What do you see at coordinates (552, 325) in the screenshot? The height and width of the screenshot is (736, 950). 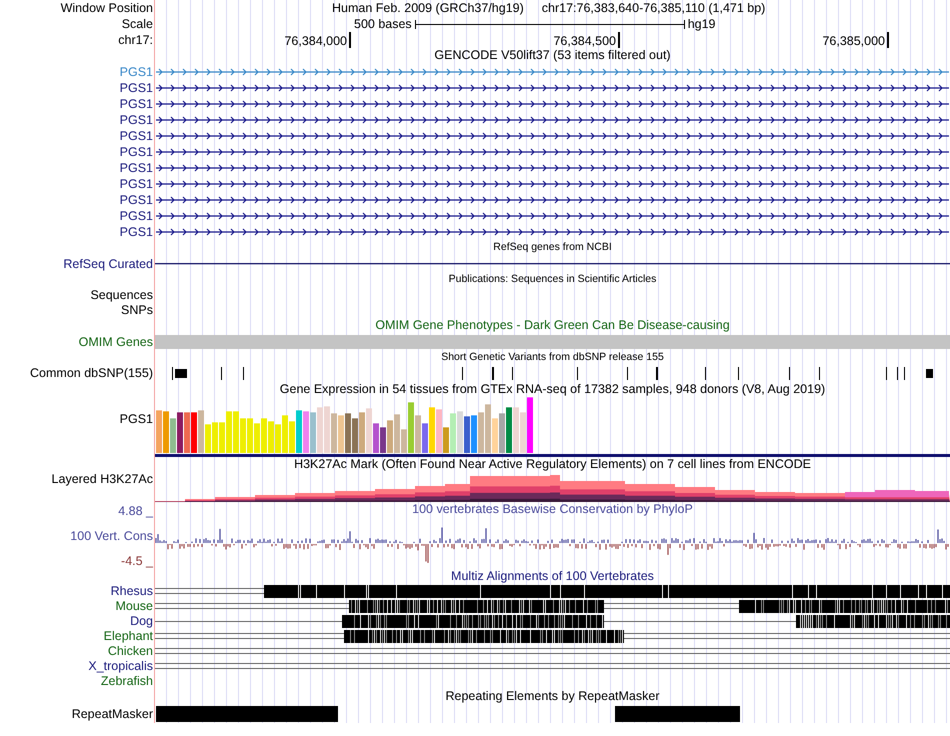 I see `track-title: OMIM Gene Phenotypes - Dark Green Can Be Disease-causing` at bounding box center [552, 325].